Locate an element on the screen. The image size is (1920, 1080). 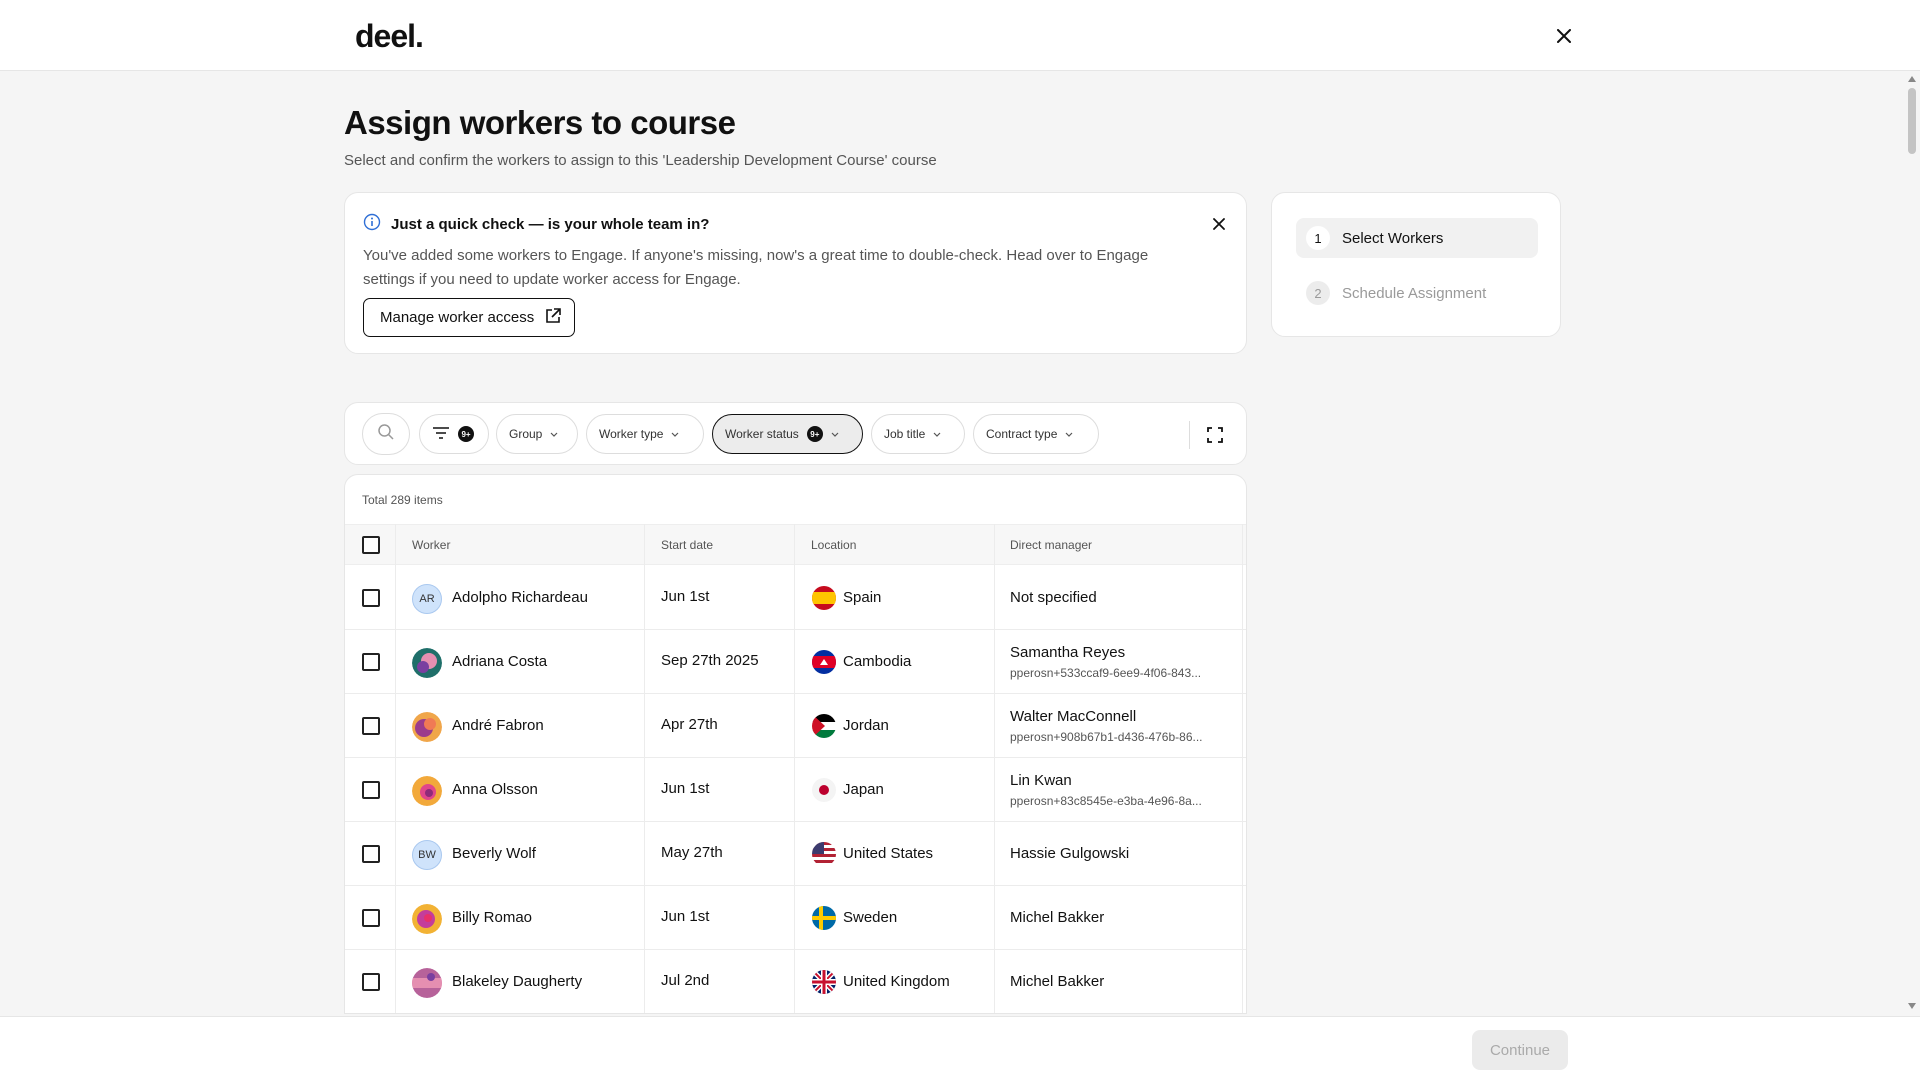
cambodia-flag-icon is located at coordinates (824, 662).